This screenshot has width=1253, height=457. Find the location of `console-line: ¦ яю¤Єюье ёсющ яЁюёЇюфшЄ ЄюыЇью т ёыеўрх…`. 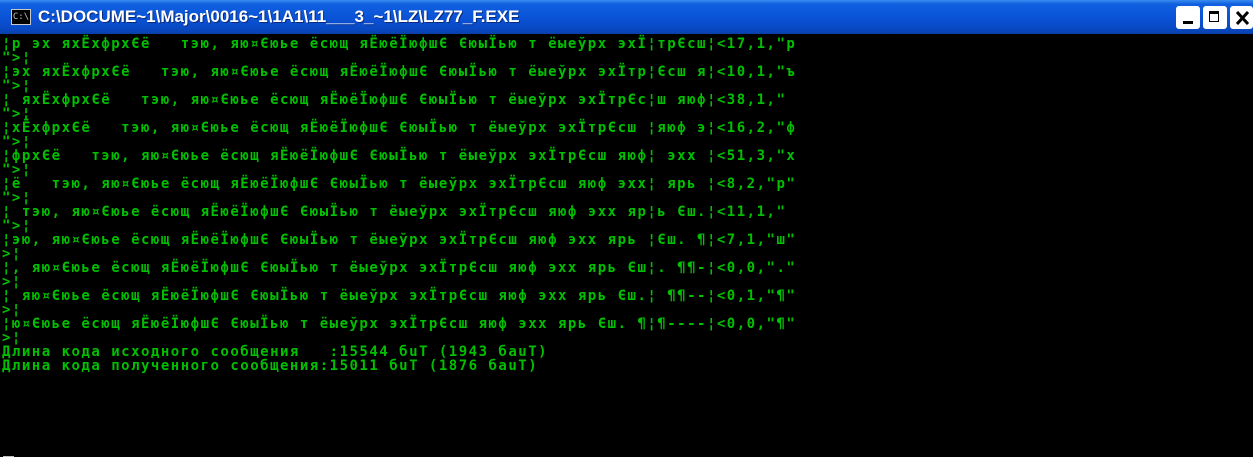

console-line: ¦ яю¤Єюье ёсющ яЁюёЇюфшЄ ЄюыЇью т ёыеўрх… is located at coordinates (399, 296).